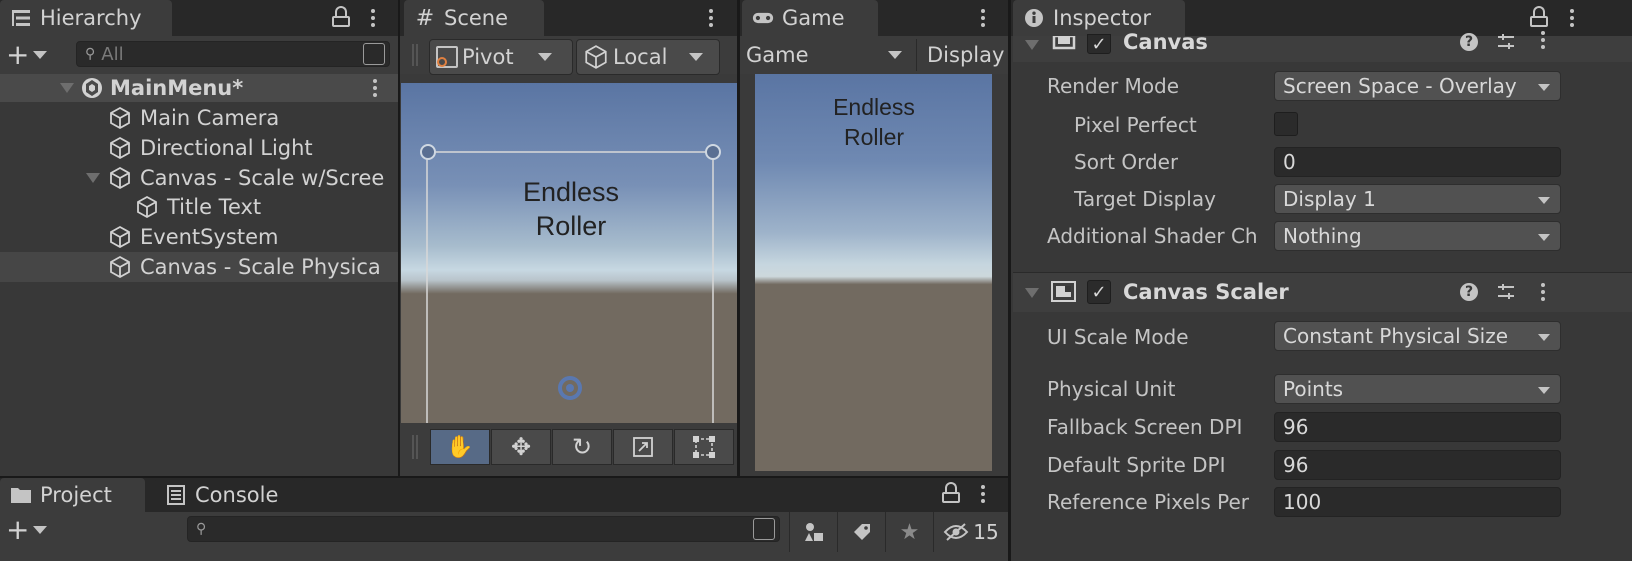 This screenshot has width=1632, height=561. Describe the element at coordinates (873, 272) in the screenshot. I see `game-viewport: Endless Roller` at that location.